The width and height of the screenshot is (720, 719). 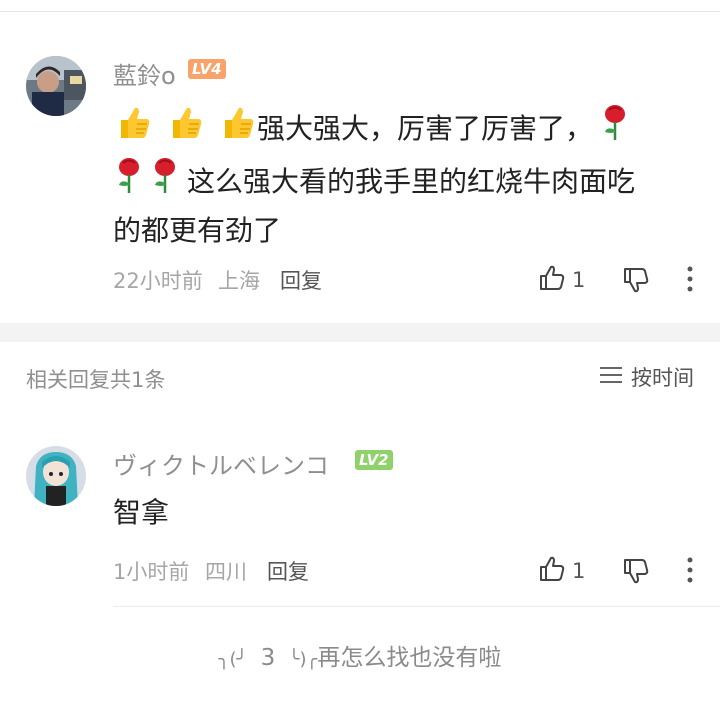 I want to click on comment-text-line3: 的都更有劲了, so click(x=197, y=230).